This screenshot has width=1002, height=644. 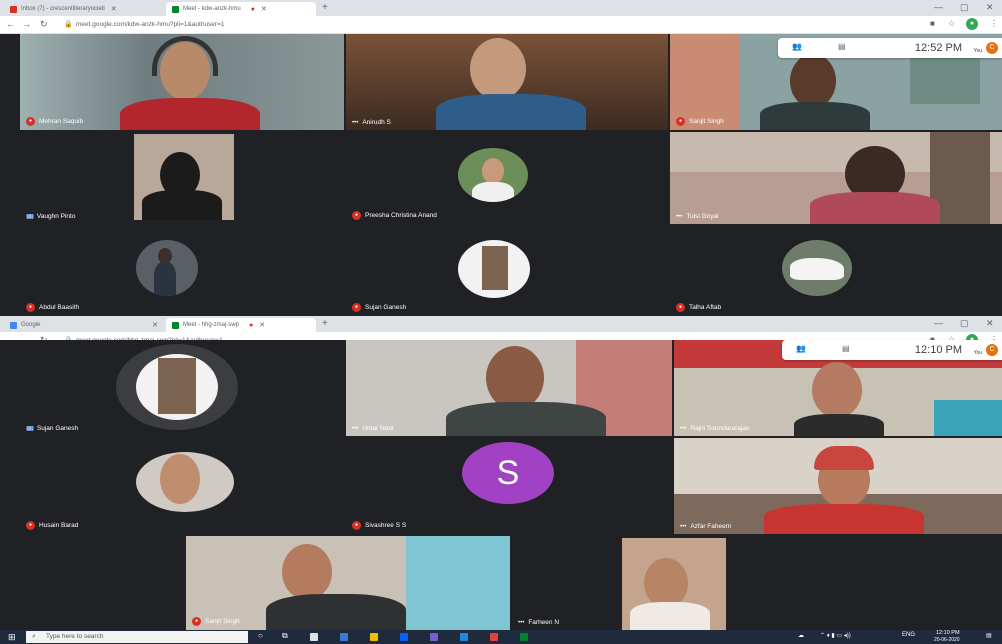 I want to click on profile-avatar: ●, so click(x=972, y=24).